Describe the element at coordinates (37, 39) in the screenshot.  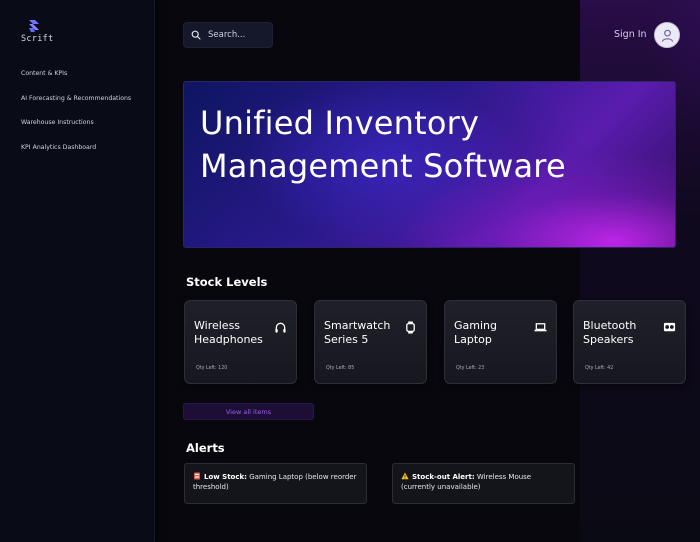
I see `logo-text: Scrift` at that location.